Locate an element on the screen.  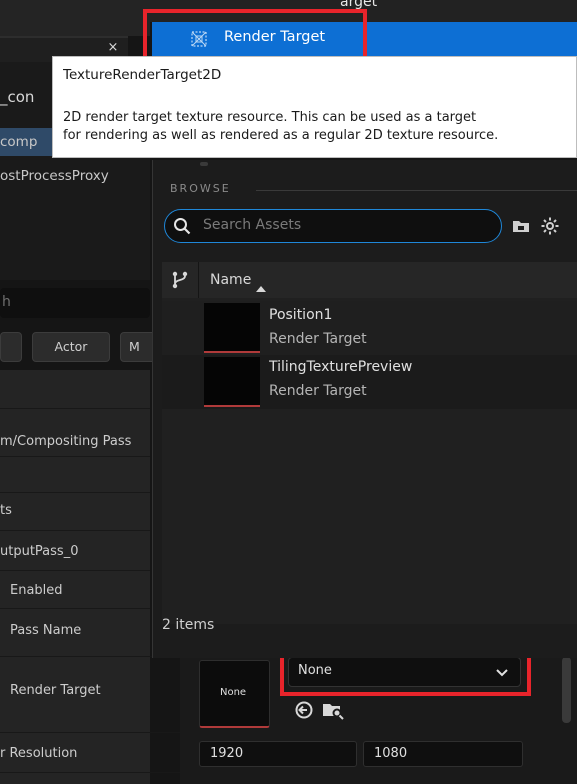
details-search-placeholder: h is located at coordinates (6, 302).